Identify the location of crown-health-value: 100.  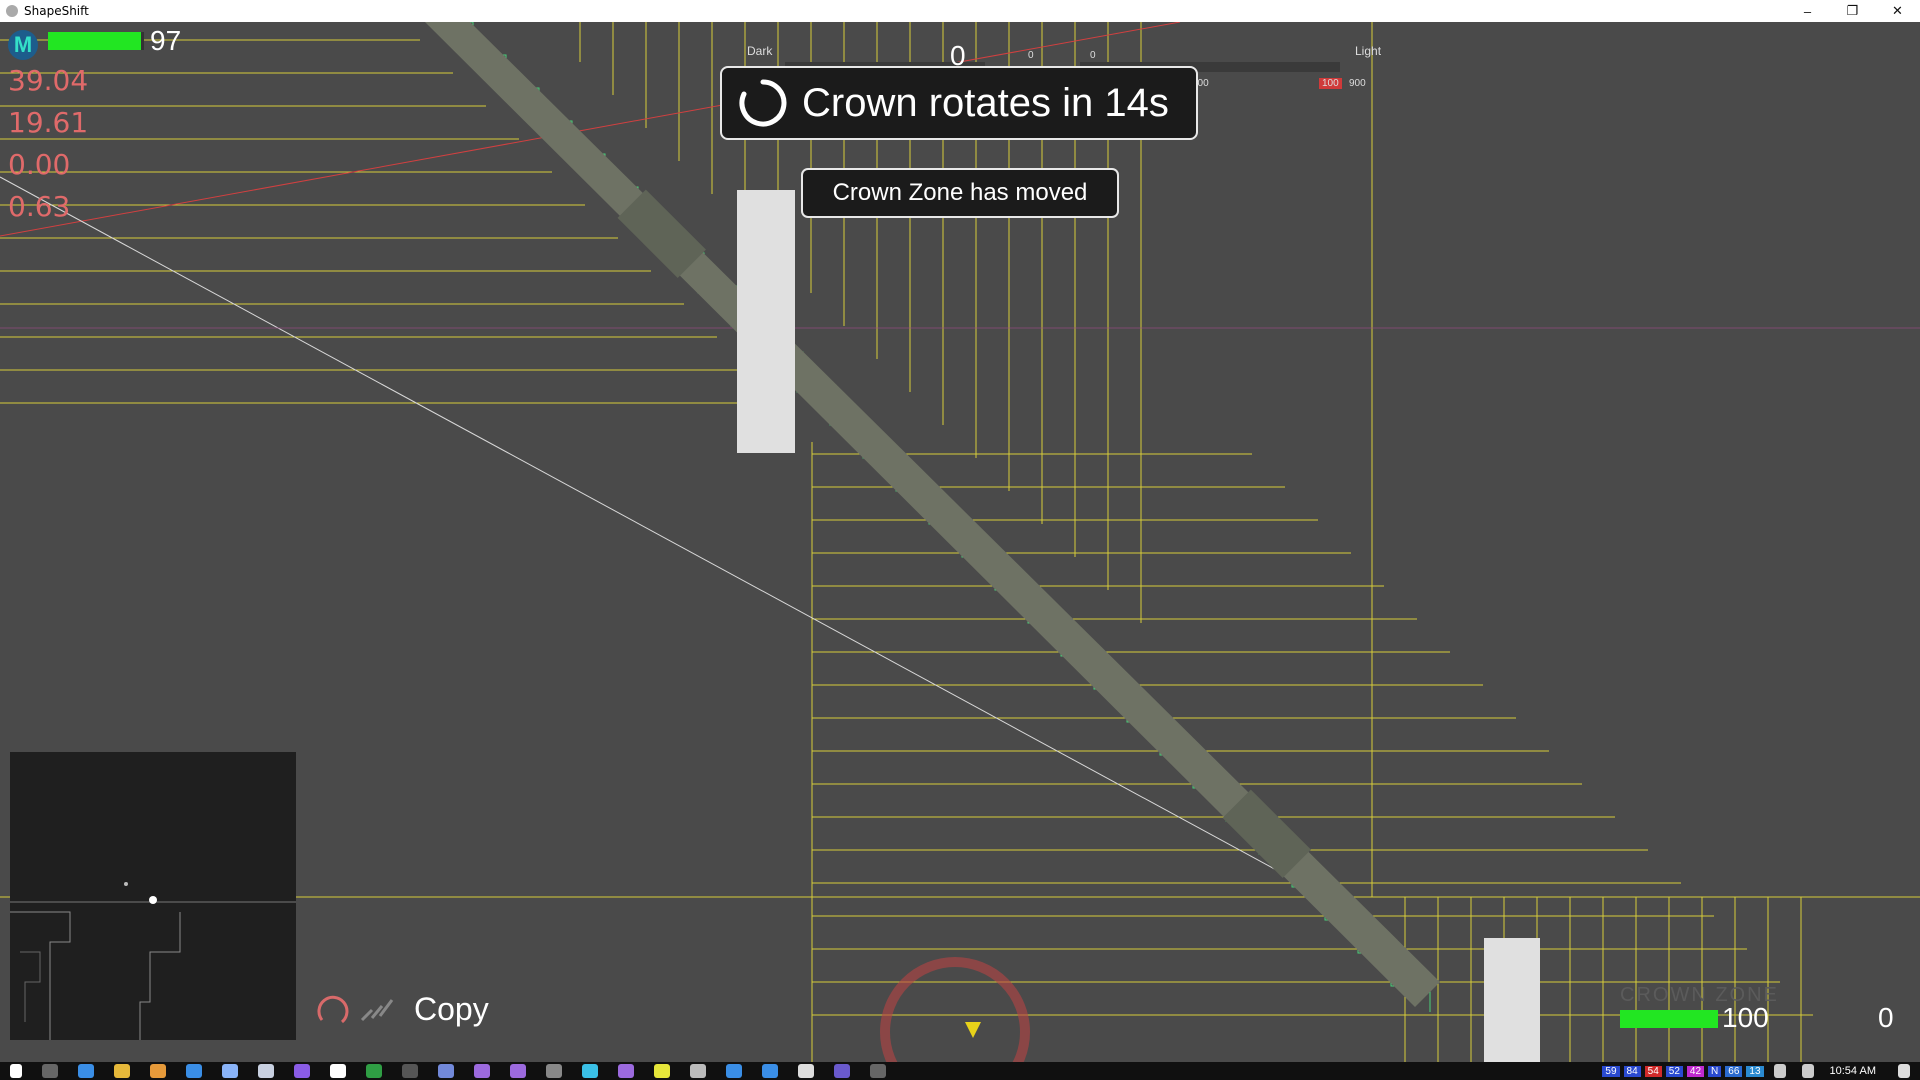
(1745, 1017).